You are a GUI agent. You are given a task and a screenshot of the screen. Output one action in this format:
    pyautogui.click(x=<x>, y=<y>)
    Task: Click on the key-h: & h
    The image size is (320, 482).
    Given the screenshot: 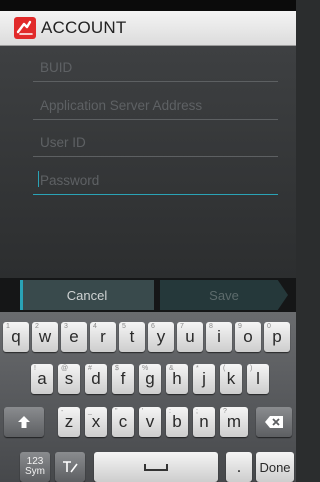 What is the action you would take?
    pyautogui.click(x=177, y=379)
    